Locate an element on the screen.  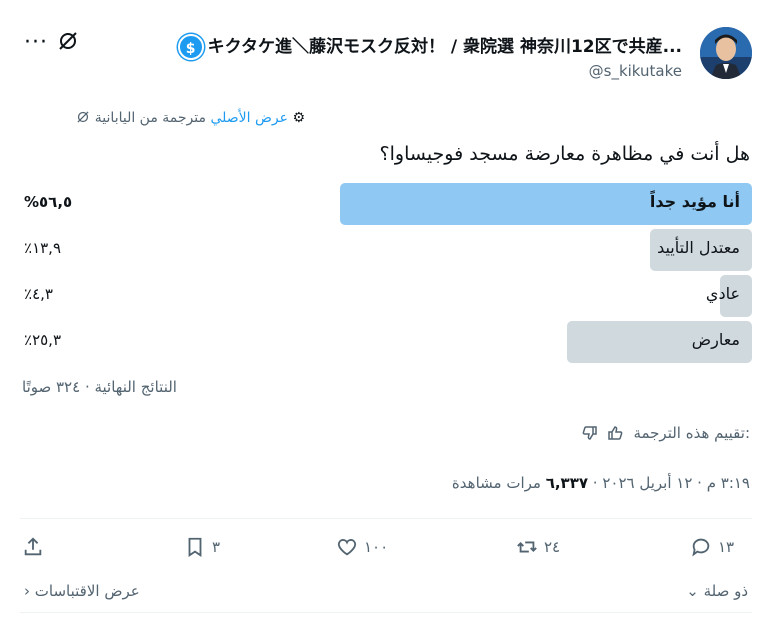
bookmark-count: ٣ is located at coordinates (216, 547).